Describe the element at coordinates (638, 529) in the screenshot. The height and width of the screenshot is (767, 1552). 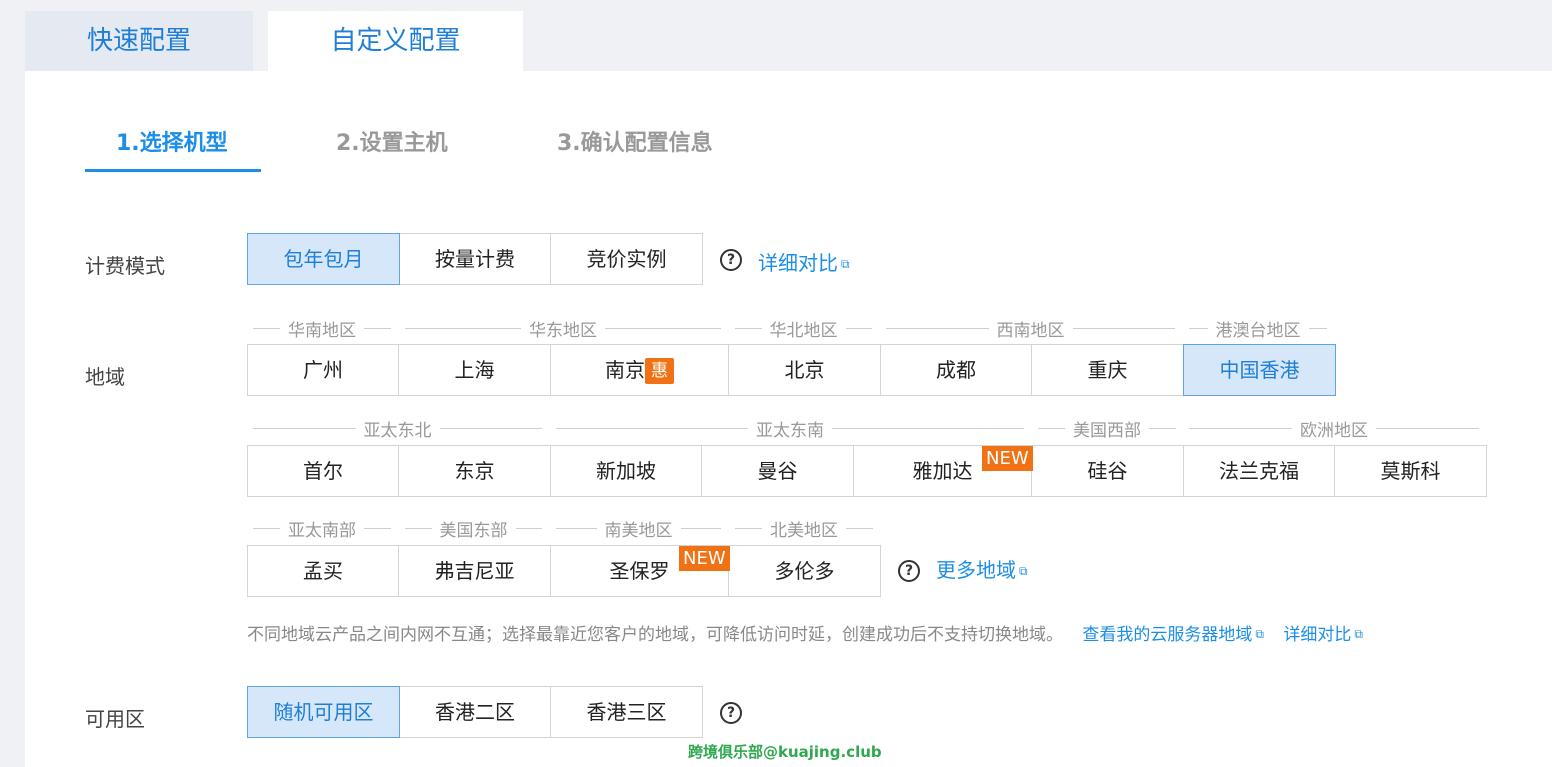
I see `region-group-south-america: 南美地区` at that location.